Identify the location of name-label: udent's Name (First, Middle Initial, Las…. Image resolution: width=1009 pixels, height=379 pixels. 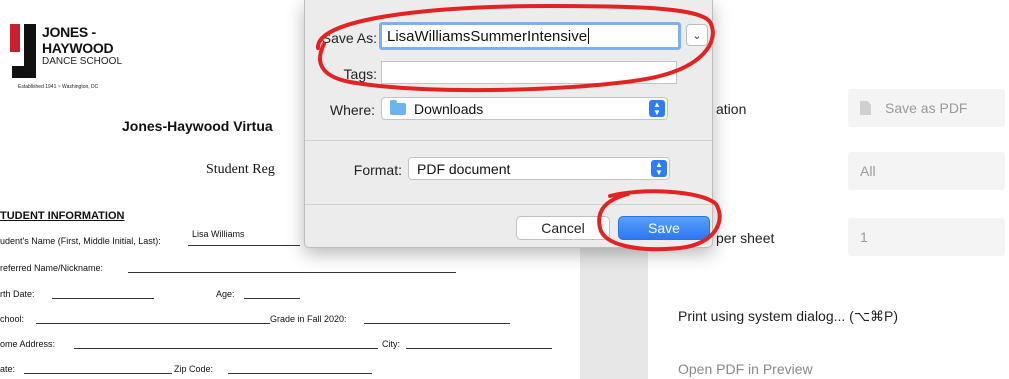
(80, 241).